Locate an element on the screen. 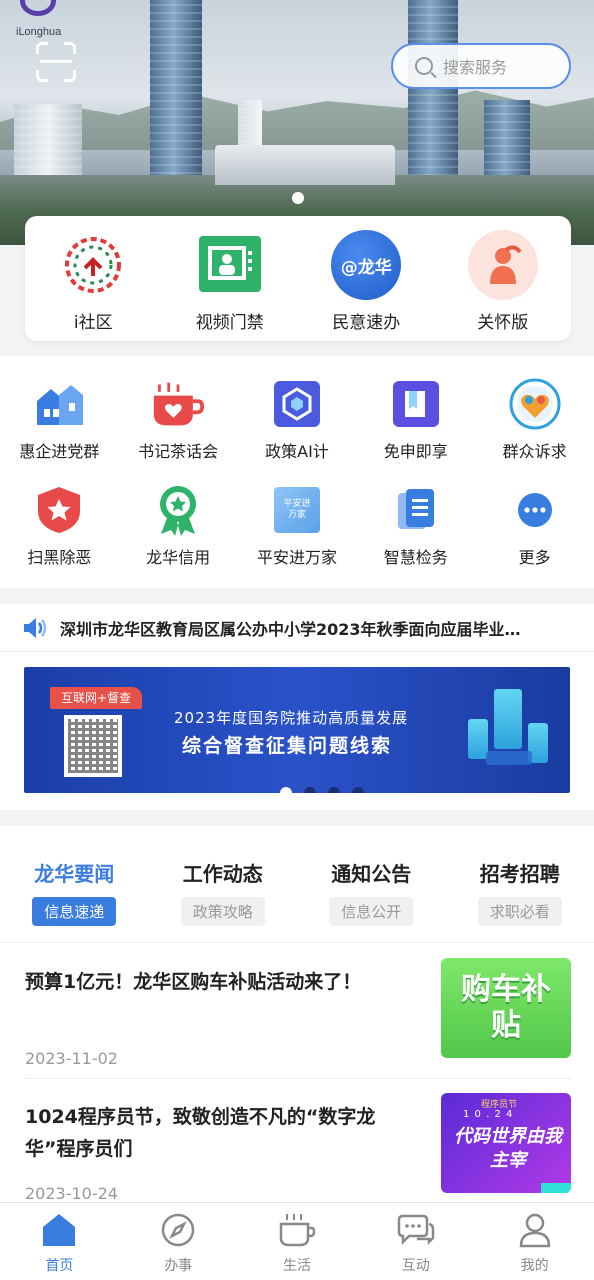 This screenshot has height=1280, width=594. nav-home: 首页 is located at coordinates (59, 1241).